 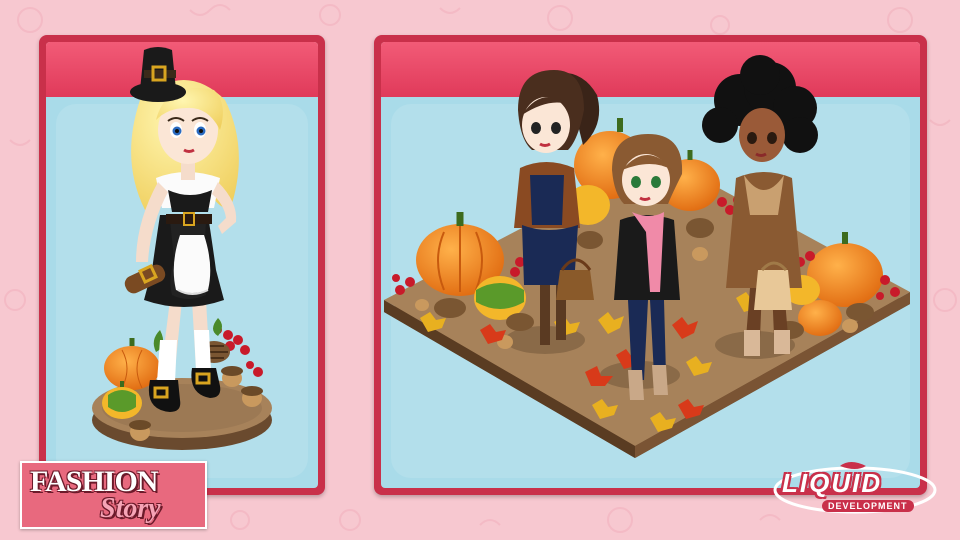 What do you see at coordinates (130, 508) in the screenshot?
I see `fashion-story-logo-word-2: Story` at bounding box center [130, 508].